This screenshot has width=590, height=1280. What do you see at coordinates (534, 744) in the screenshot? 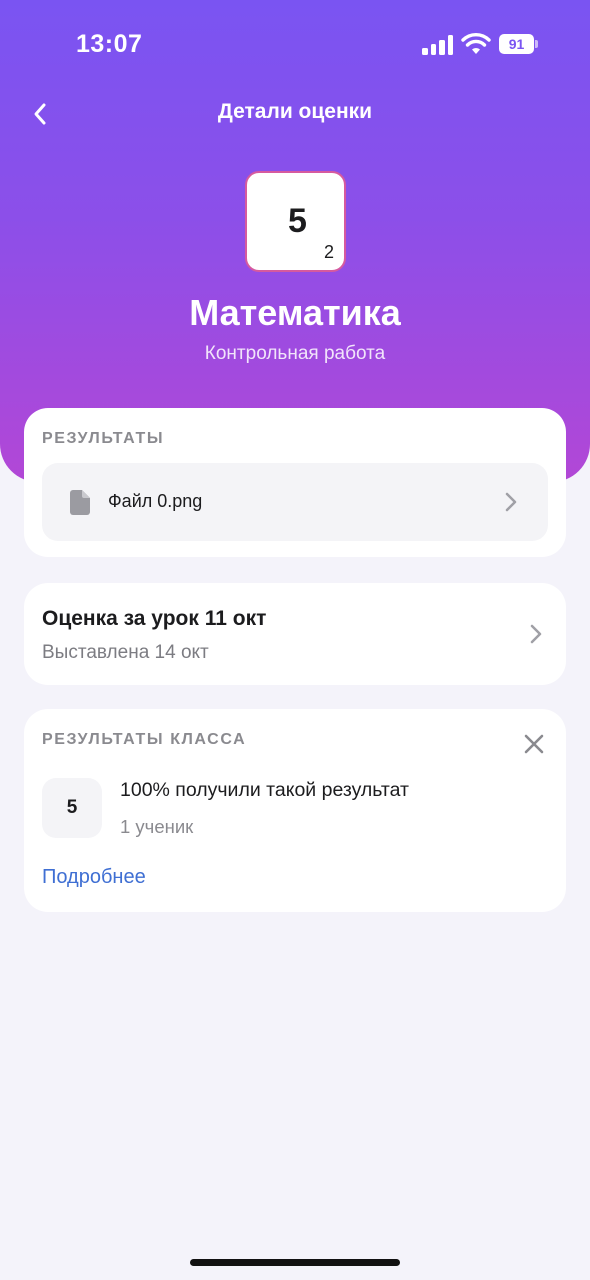
I see `close-icon` at bounding box center [534, 744].